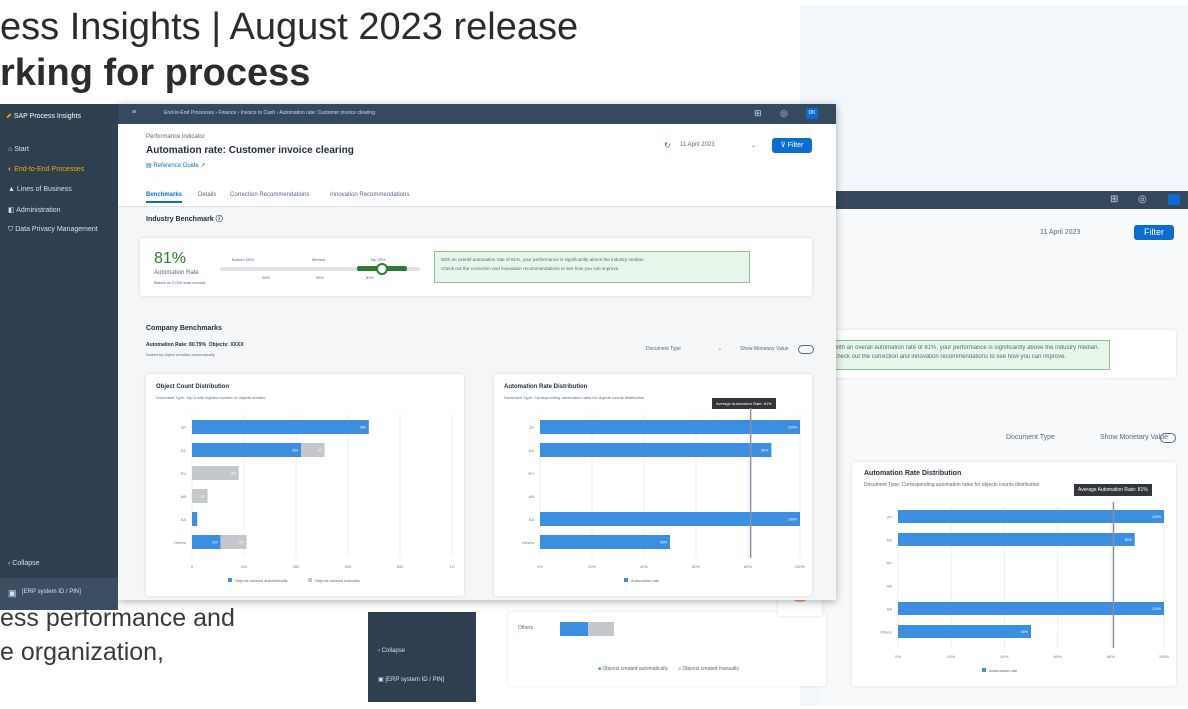 The image size is (1188, 709). What do you see at coordinates (241, 543) in the screenshot?
I see `data-label: 100` at bounding box center [241, 543].